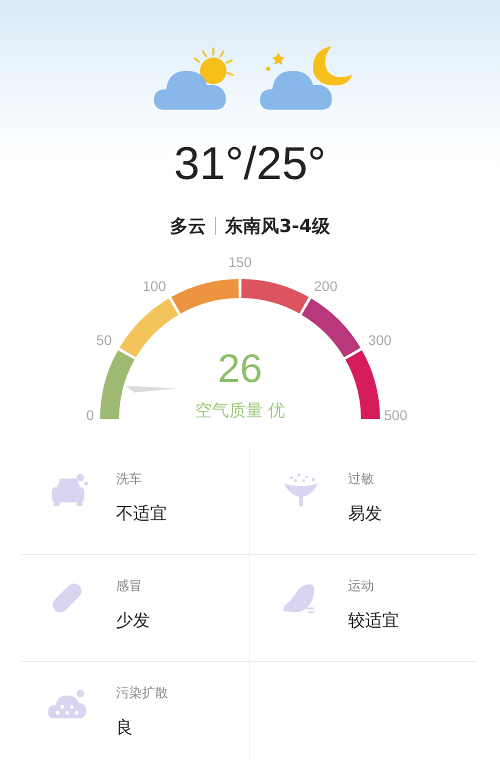 Image resolution: width=500 pixels, height=760 pixels. What do you see at coordinates (104, 340) in the screenshot?
I see `tick-label: 50` at bounding box center [104, 340].